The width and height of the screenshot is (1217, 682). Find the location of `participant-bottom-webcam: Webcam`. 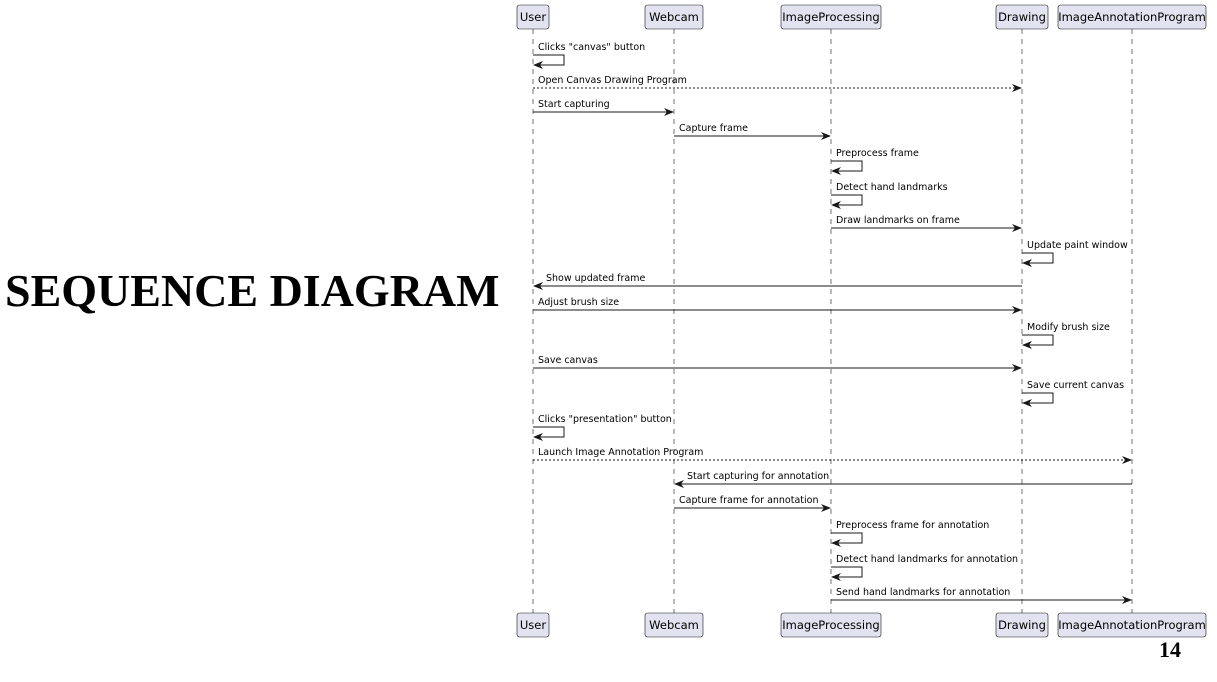

participant-bottom-webcam: Webcam is located at coordinates (674, 625).